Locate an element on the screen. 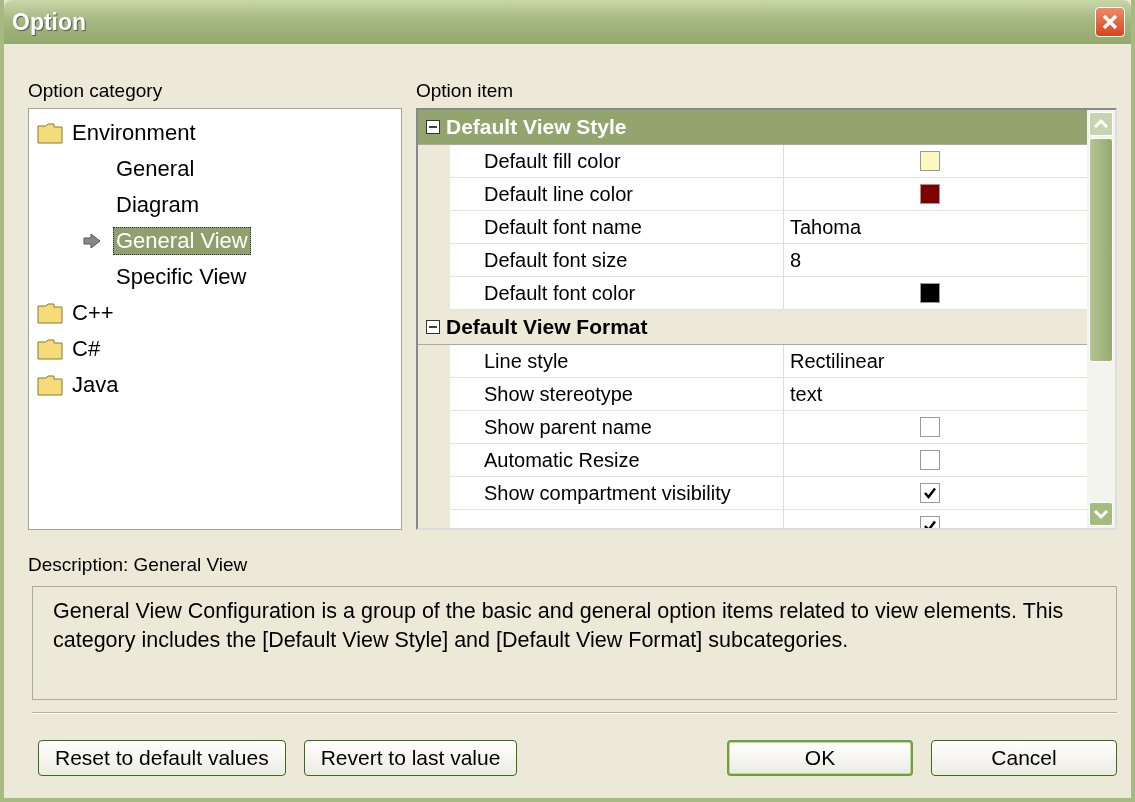 The image size is (1135, 802). dialog-button: OK is located at coordinates (820, 758).